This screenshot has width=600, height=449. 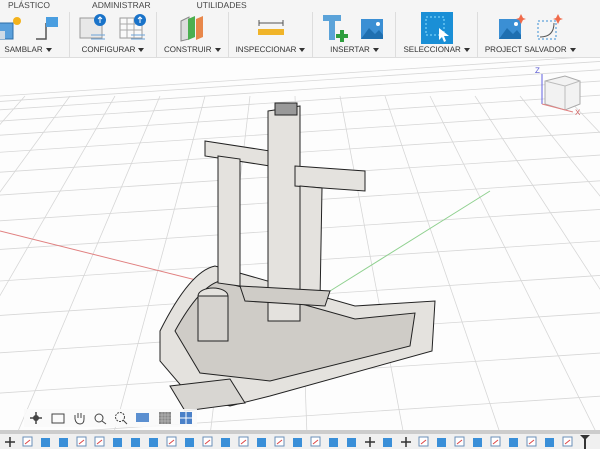 I want to click on toolbar-group-menu: CONFIGURAR, so click(x=113, y=49).